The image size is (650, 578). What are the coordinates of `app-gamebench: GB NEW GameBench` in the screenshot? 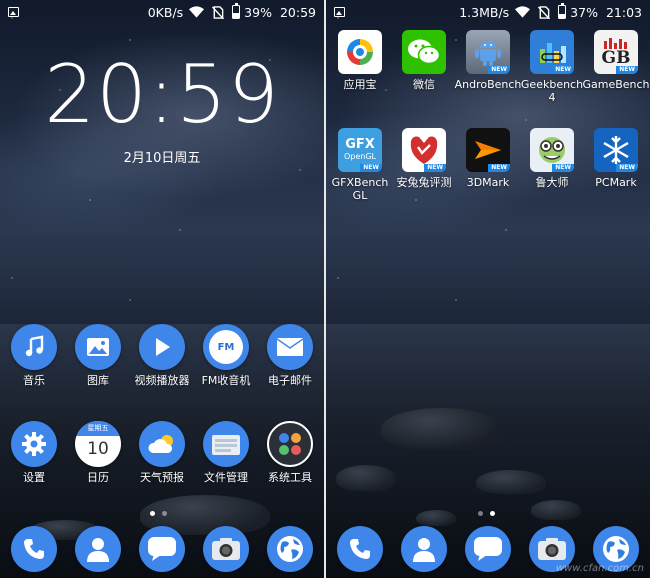 It's located at (615, 60).